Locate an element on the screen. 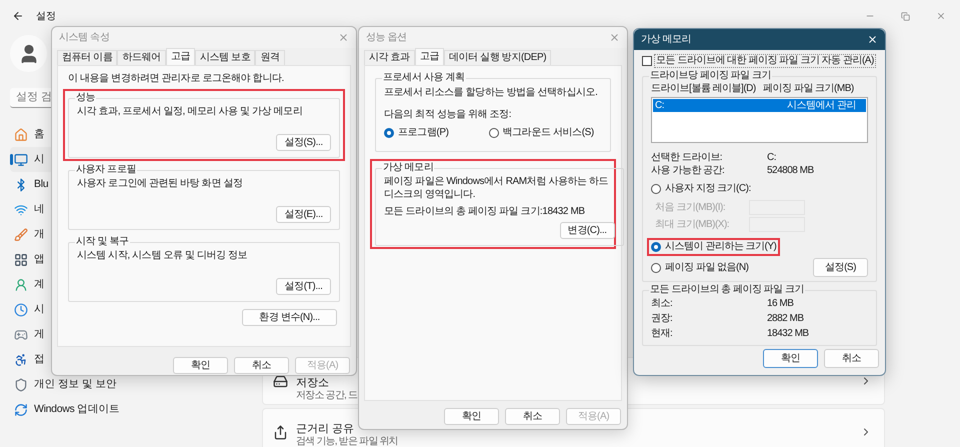 This screenshot has height=447, width=960. dialog-title: 시스템 속성 is located at coordinates (84, 38).